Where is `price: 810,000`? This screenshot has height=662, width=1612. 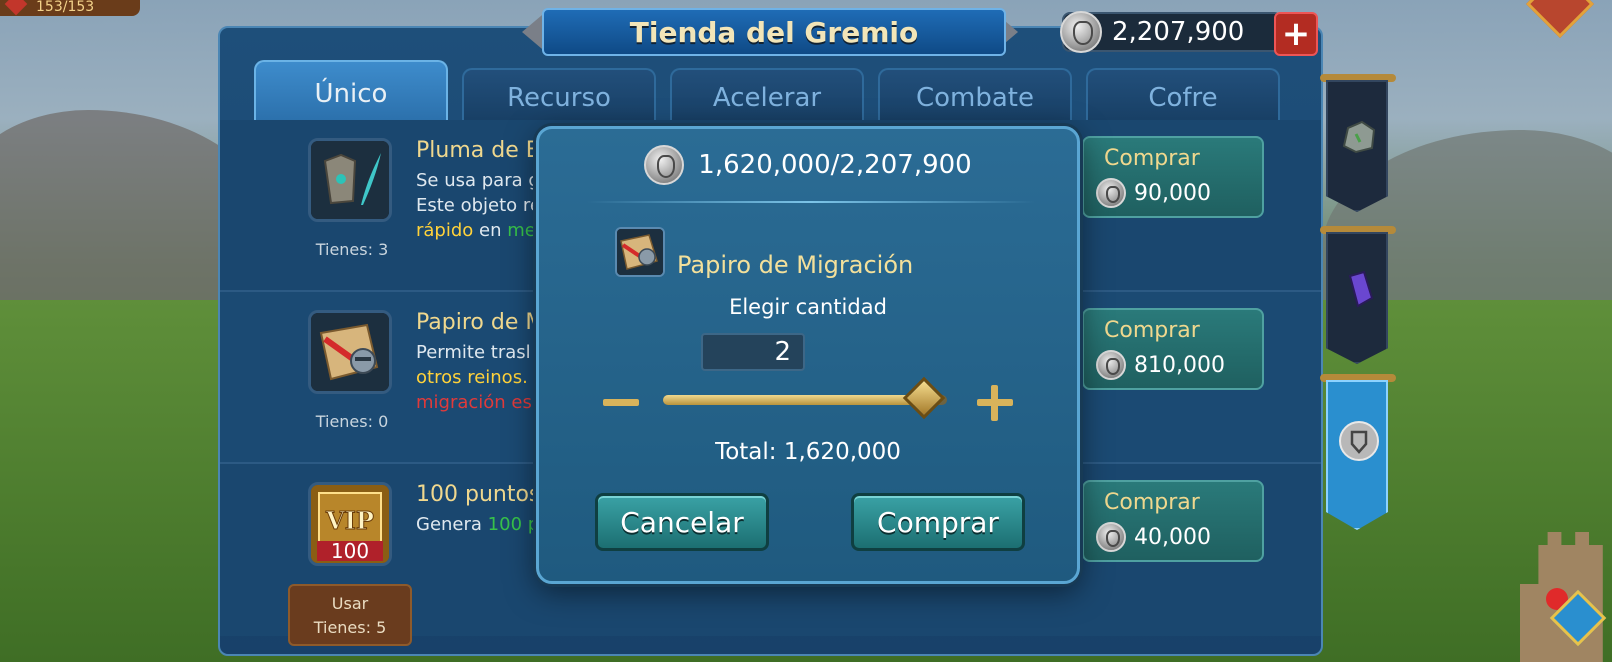
price: 810,000 is located at coordinates (1160, 365).